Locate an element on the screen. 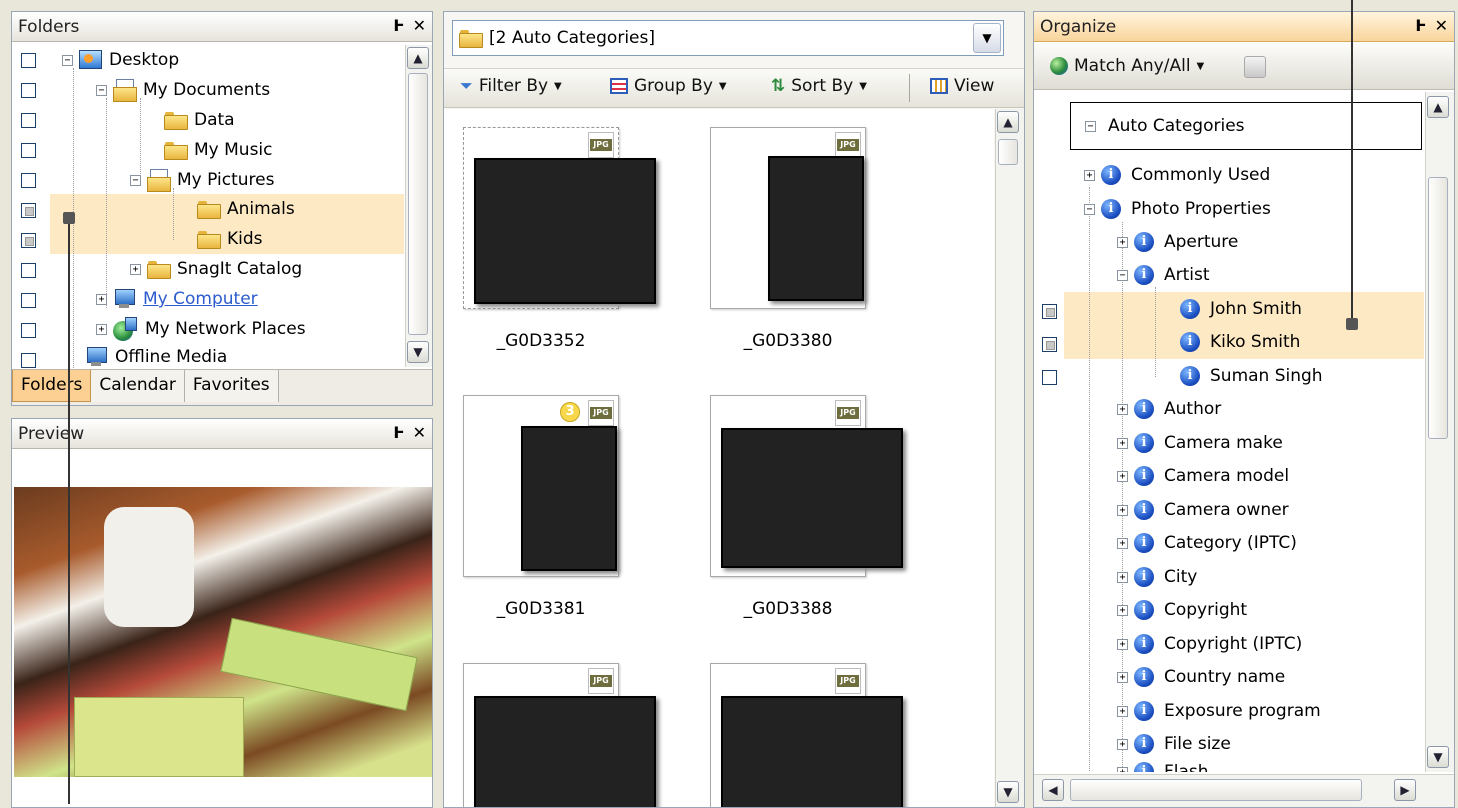 The image size is (1458, 808). scroll-left-button: ◀ is located at coordinates (1053, 790).